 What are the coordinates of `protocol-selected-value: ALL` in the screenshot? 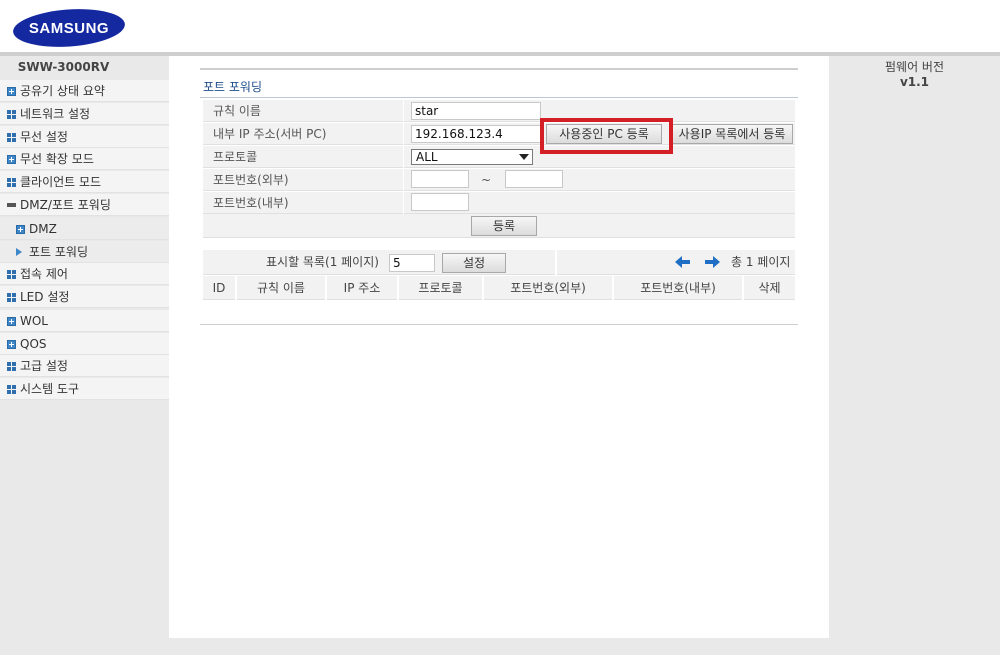 It's located at (427, 157).